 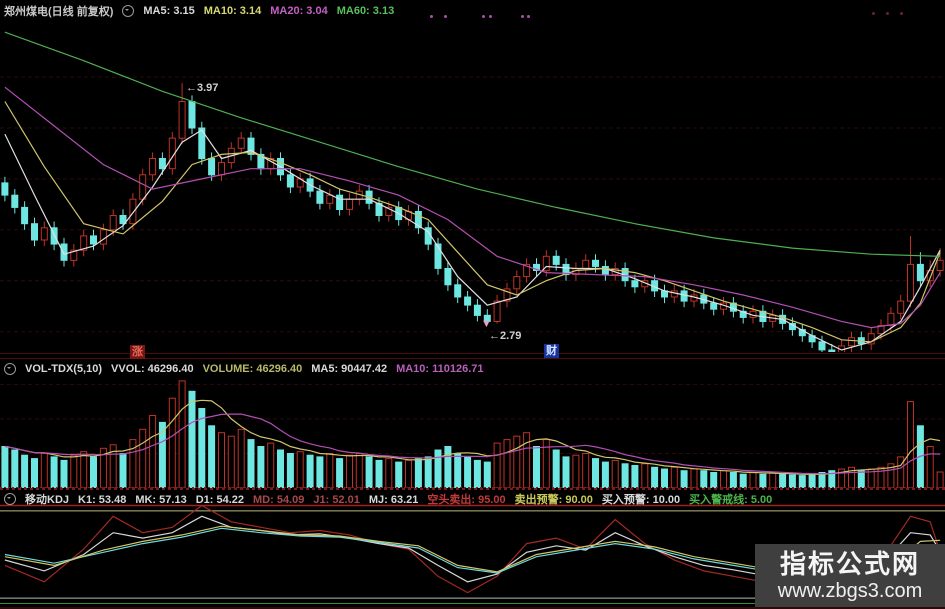 I want to click on peak-price-label: ←3.97, so click(x=202, y=88).